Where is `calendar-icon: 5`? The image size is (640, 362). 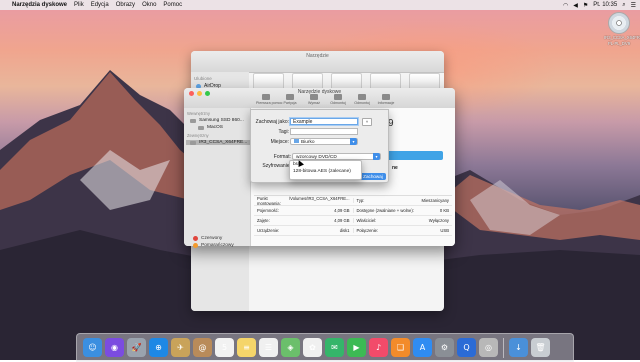
calendar-icon: 5 is located at coordinates (224, 347).